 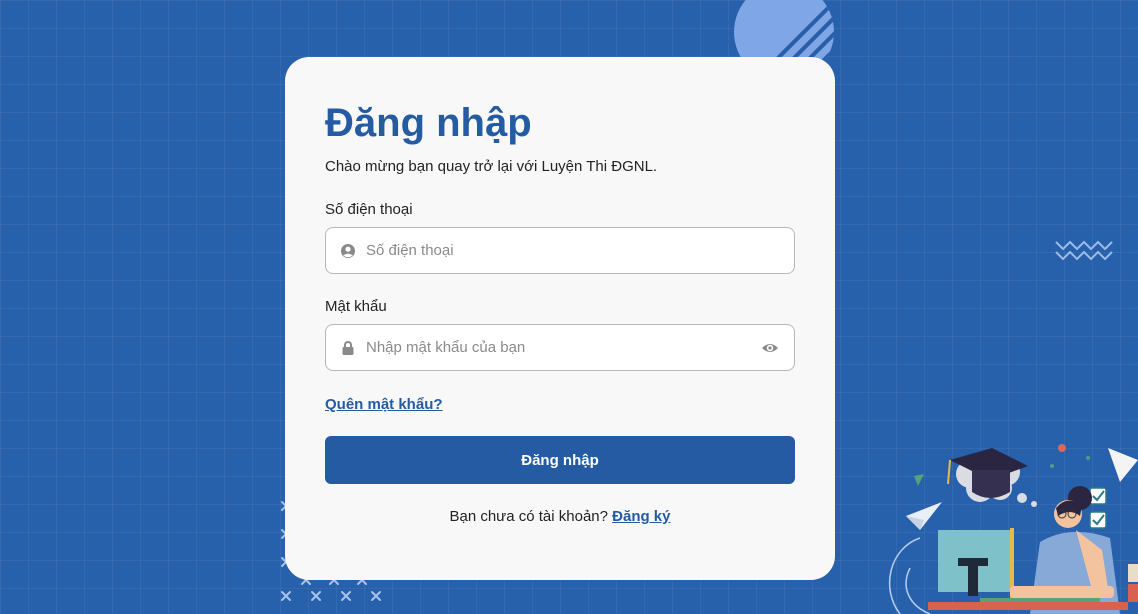 What do you see at coordinates (1084, 250) in the screenshot?
I see `zigzag-decoration` at bounding box center [1084, 250].